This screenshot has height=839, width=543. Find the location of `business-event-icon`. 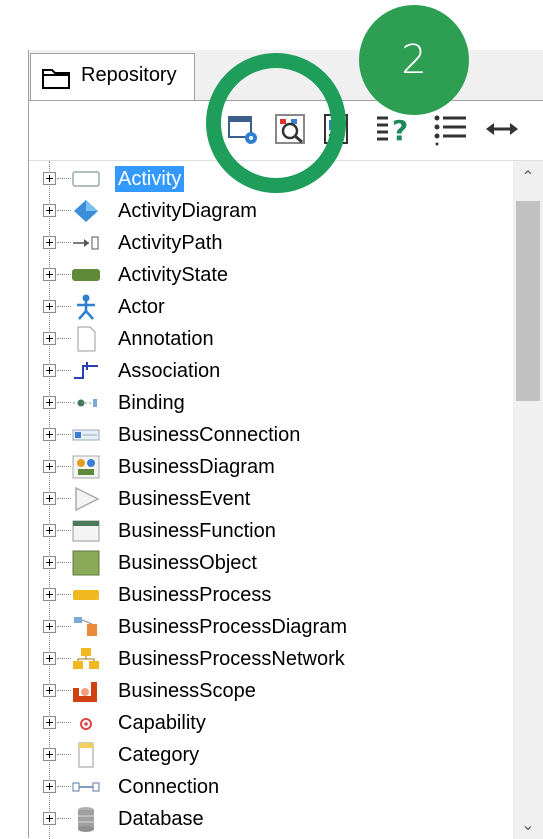

business-event-icon is located at coordinates (86, 499).